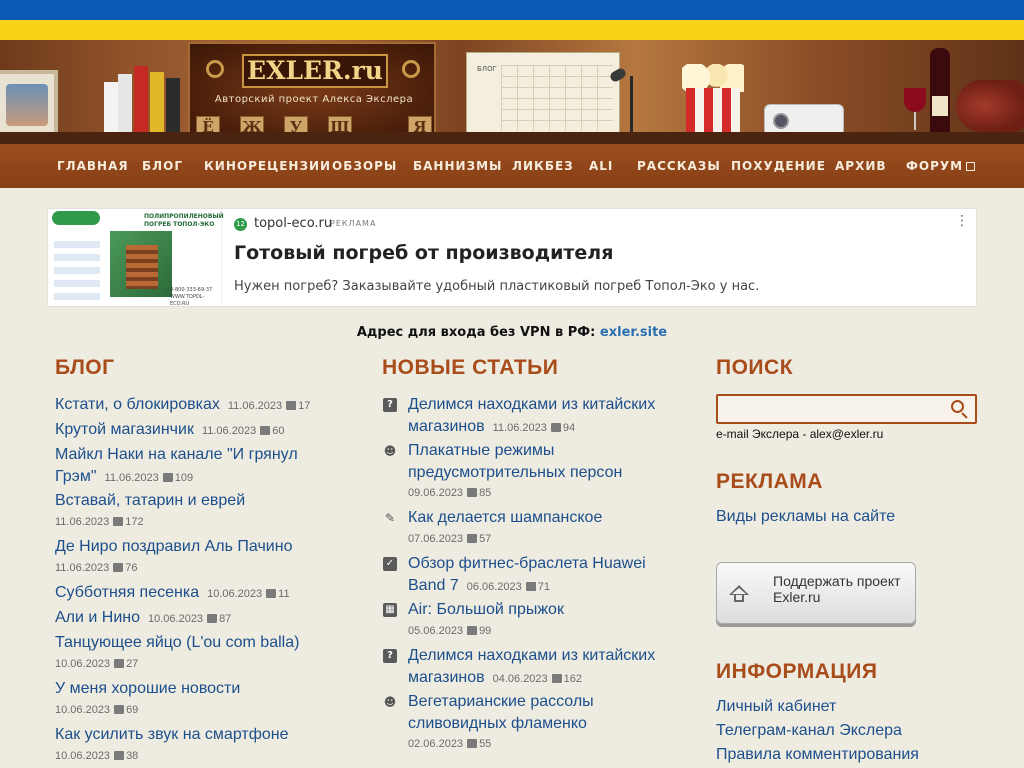 This screenshot has height=768, width=1024. I want to click on nav-item-diet: ПОХУДЕНИЕ, so click(778, 166).